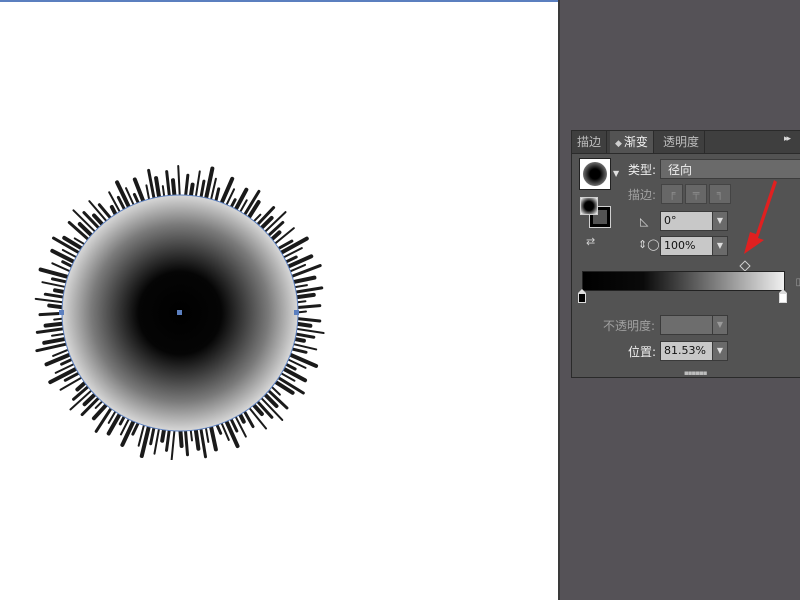  I want to click on aspect-ratio-icon: ⇕◯, so click(649, 244).